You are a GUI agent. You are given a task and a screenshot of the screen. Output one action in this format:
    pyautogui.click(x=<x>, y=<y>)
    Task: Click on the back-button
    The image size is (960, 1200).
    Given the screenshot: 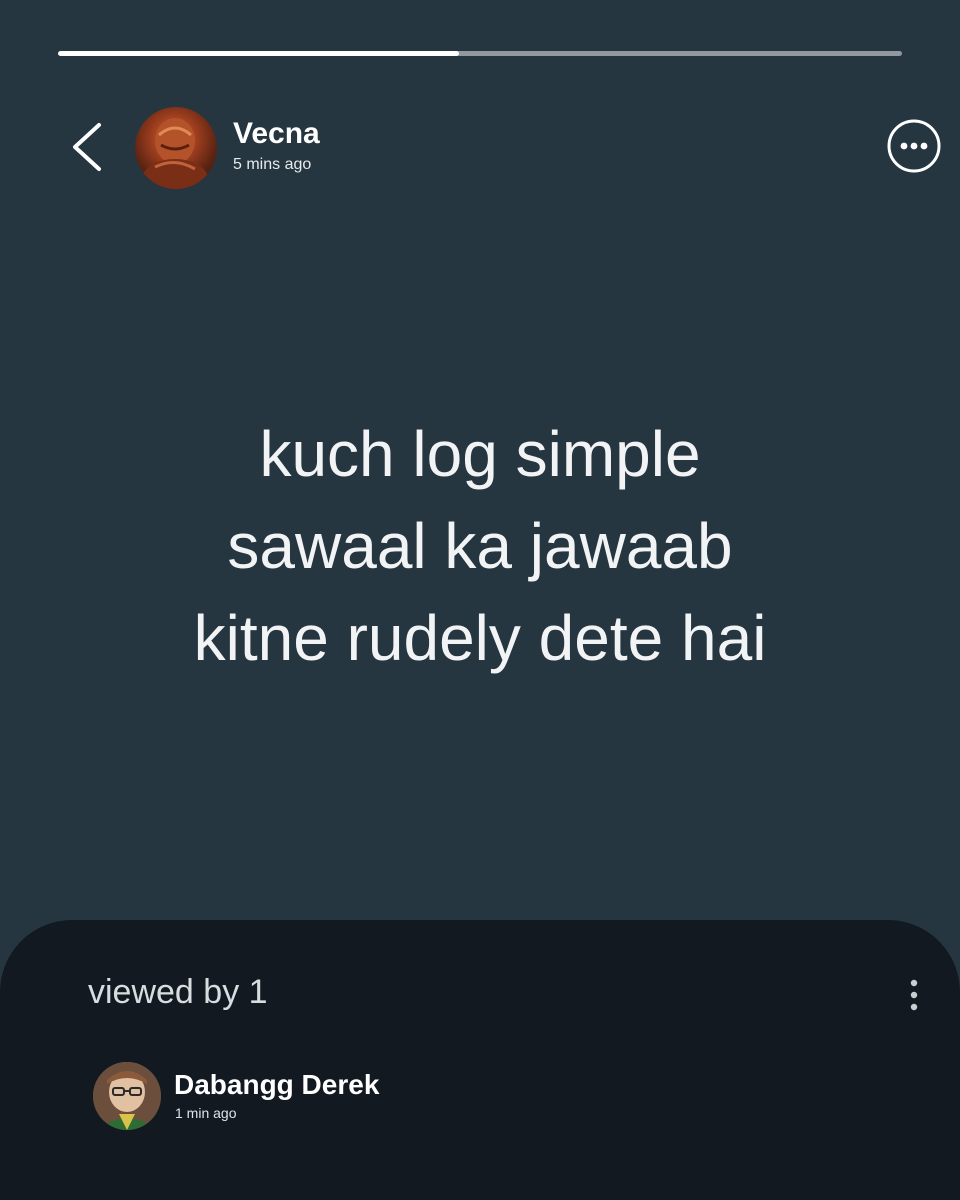 What is the action you would take?
    pyautogui.click(x=86, y=147)
    